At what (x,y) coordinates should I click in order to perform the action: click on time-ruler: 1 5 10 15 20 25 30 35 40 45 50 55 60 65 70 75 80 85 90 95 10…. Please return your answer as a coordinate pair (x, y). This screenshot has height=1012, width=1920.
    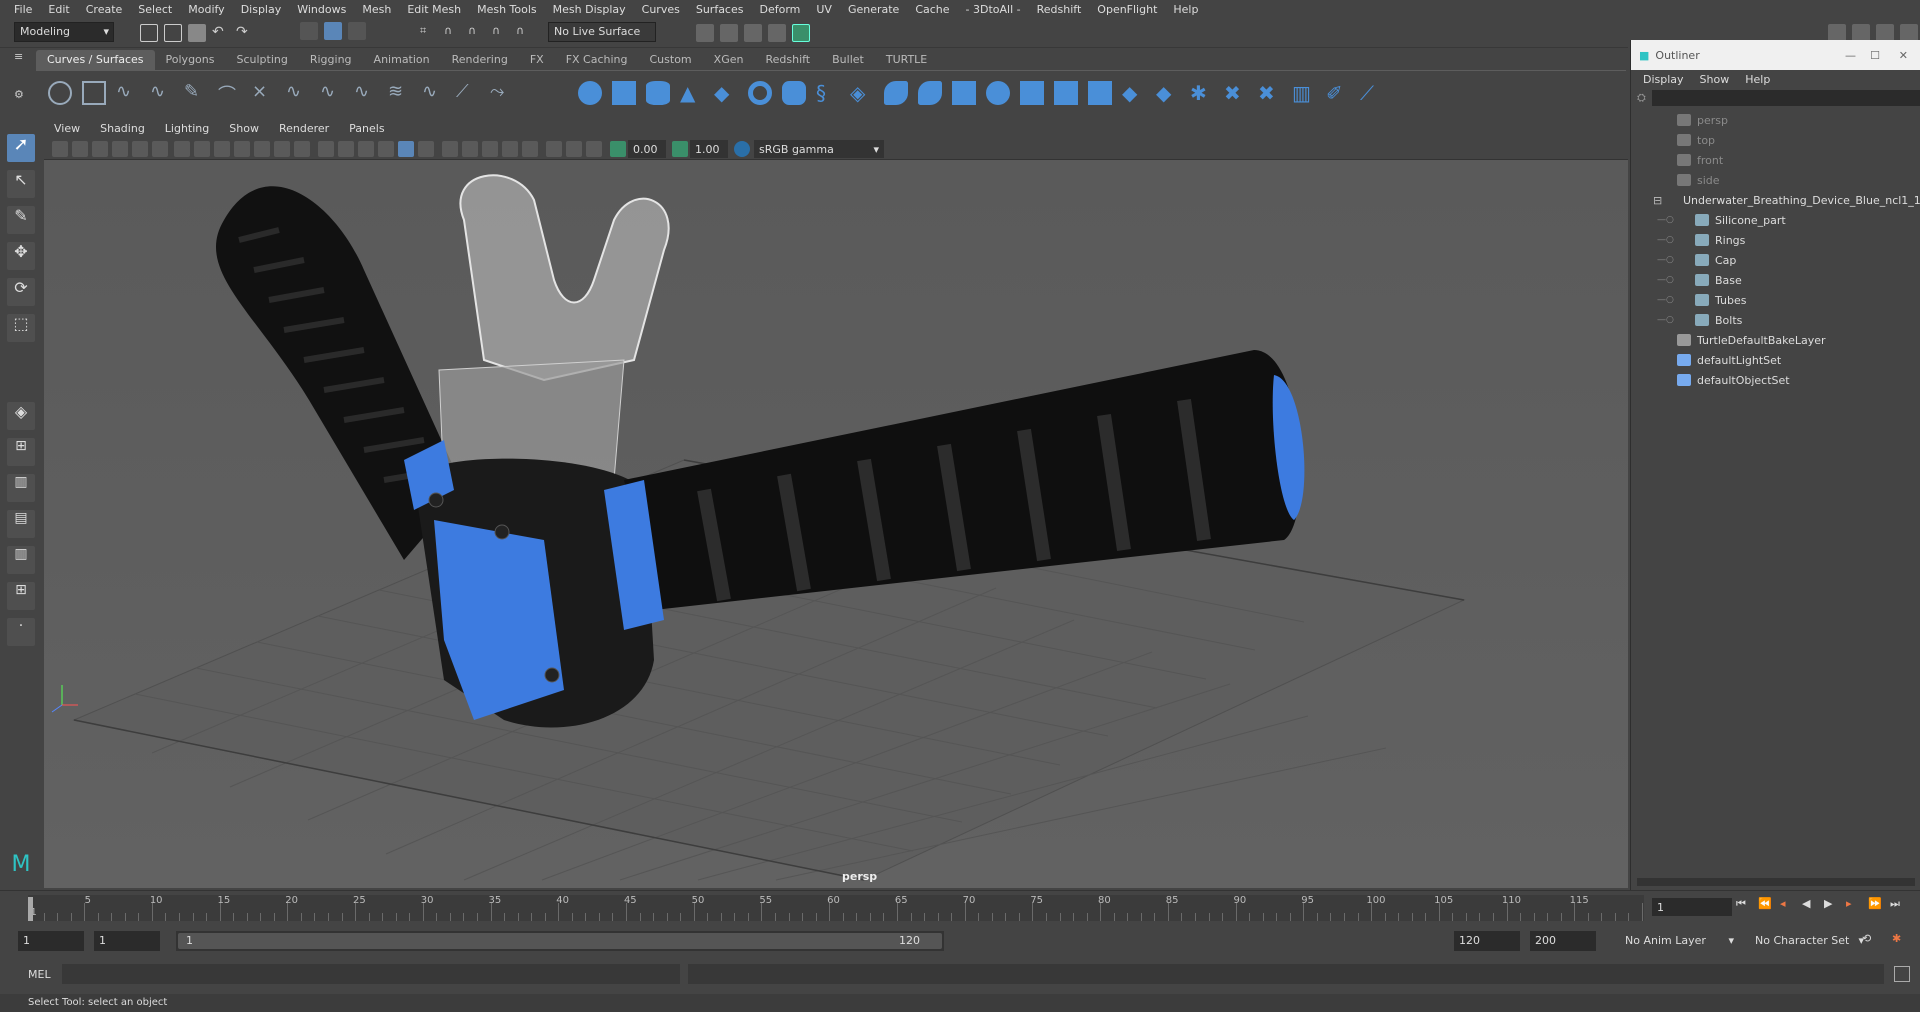
    Looking at the image, I should click on (836, 908).